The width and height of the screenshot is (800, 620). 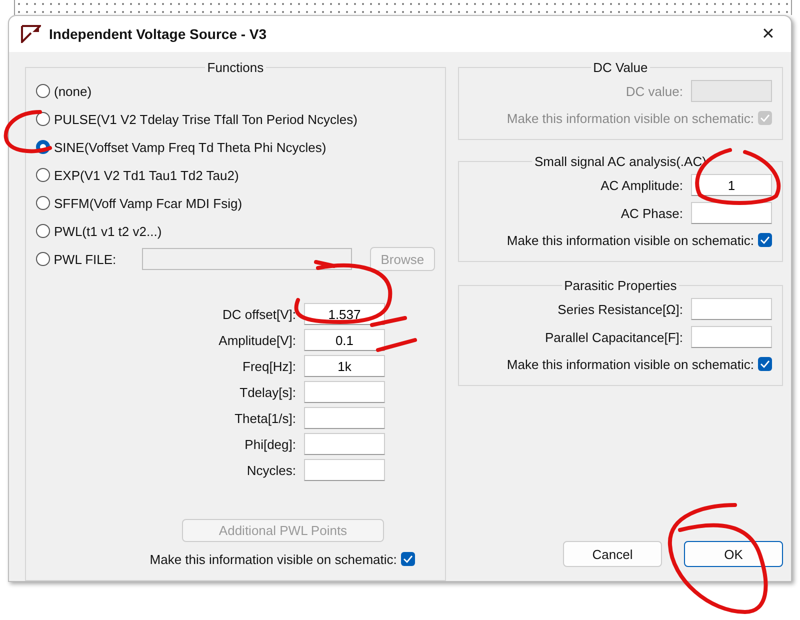 I want to click on group-title: Parasitic Properties, so click(x=620, y=285).